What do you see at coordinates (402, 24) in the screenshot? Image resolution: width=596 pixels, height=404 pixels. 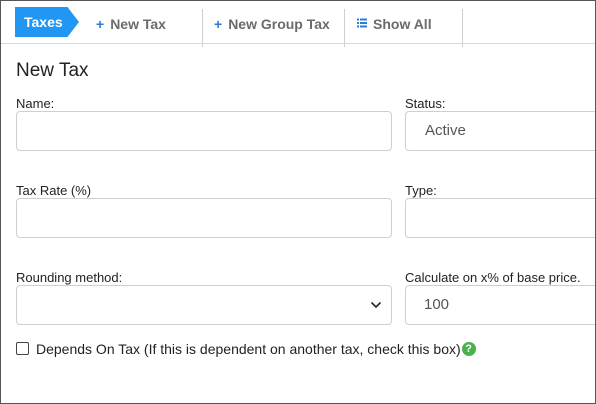 I see `show-all-label: Show All` at bounding box center [402, 24].